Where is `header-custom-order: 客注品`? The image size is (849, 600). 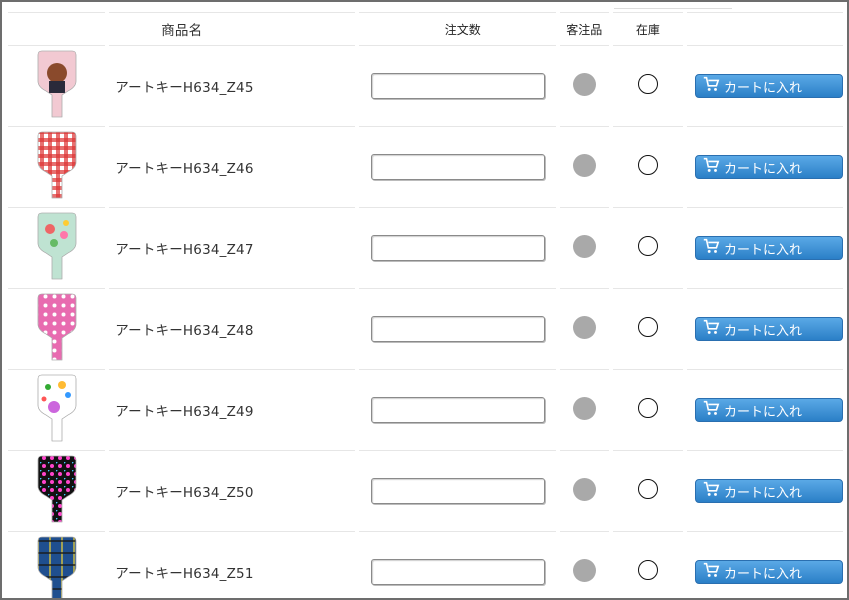
header-custom-order: 客注品 is located at coordinates (584, 29).